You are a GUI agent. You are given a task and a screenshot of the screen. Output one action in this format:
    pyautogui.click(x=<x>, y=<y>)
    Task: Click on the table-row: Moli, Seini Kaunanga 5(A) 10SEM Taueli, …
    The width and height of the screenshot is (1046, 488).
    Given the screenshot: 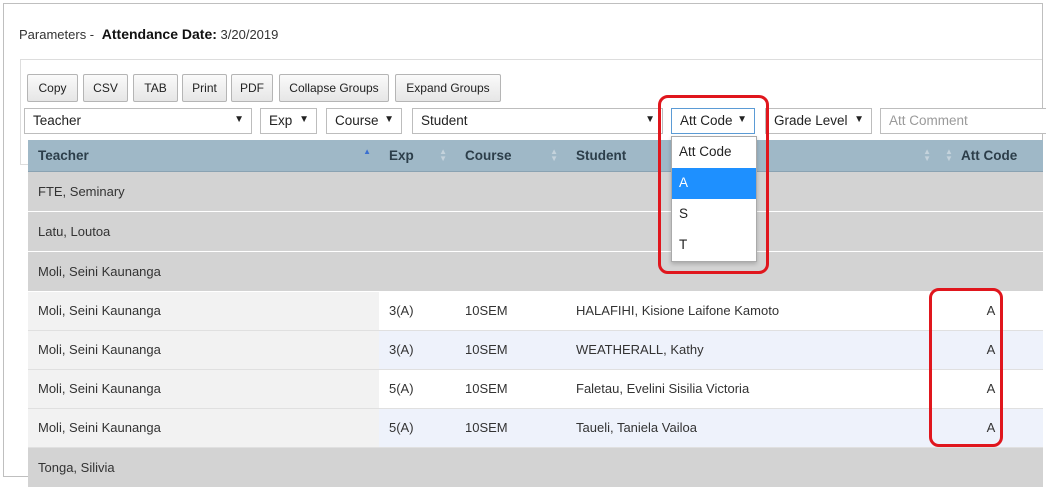 What is the action you would take?
    pyautogui.click(x=535, y=428)
    